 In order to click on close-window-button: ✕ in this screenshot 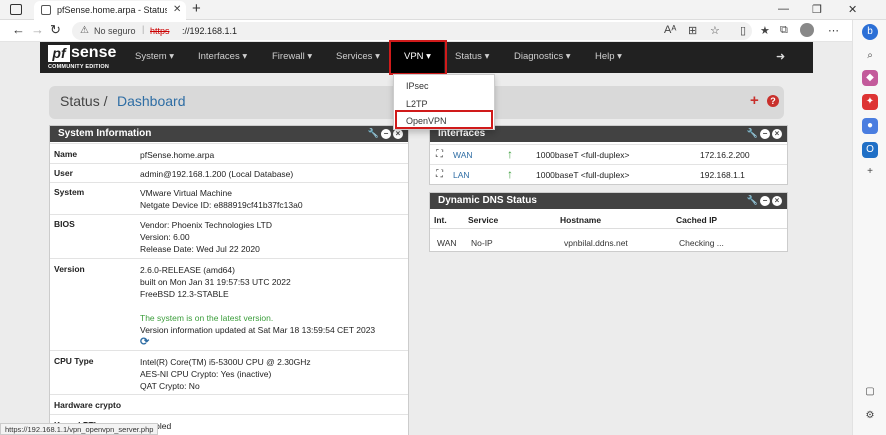, I will do `click(852, 9)`.